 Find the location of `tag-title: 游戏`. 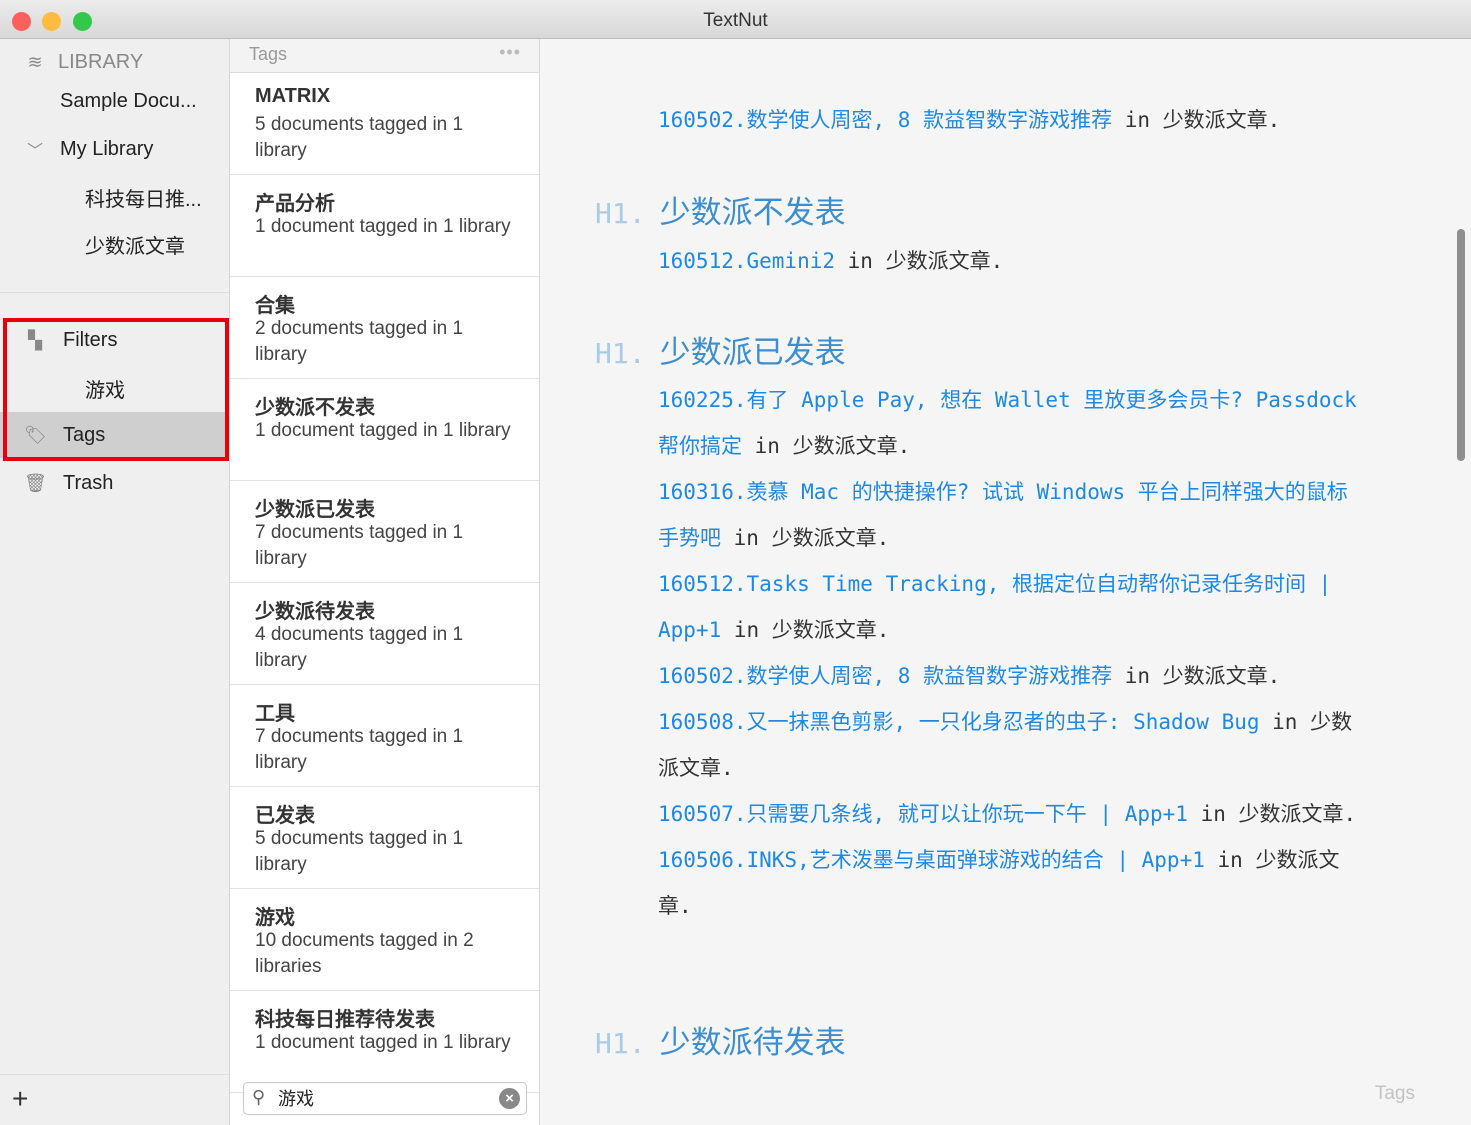

tag-title: 游戏 is located at coordinates (275, 918).